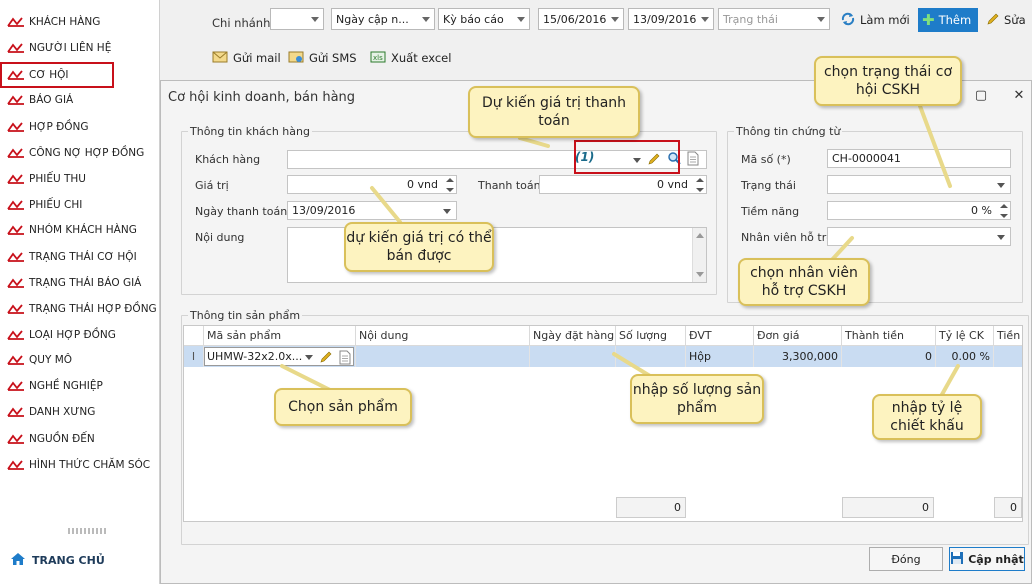 This screenshot has height=584, width=1032. I want to click on callout-status: chọn trạng thái cơ hội CSKH, so click(888, 81).